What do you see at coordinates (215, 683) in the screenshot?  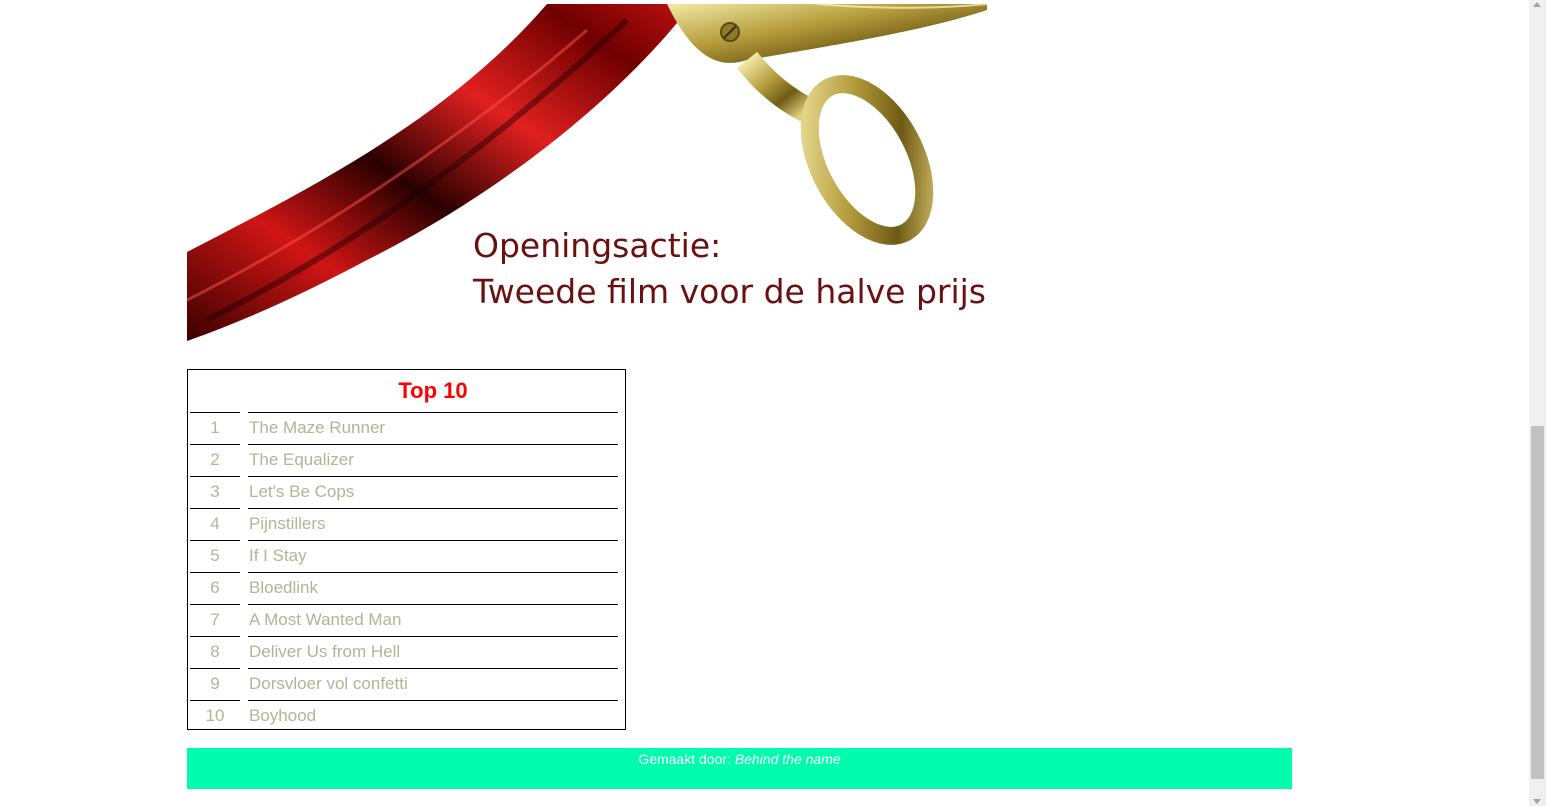 I see `rank-number: 9` at bounding box center [215, 683].